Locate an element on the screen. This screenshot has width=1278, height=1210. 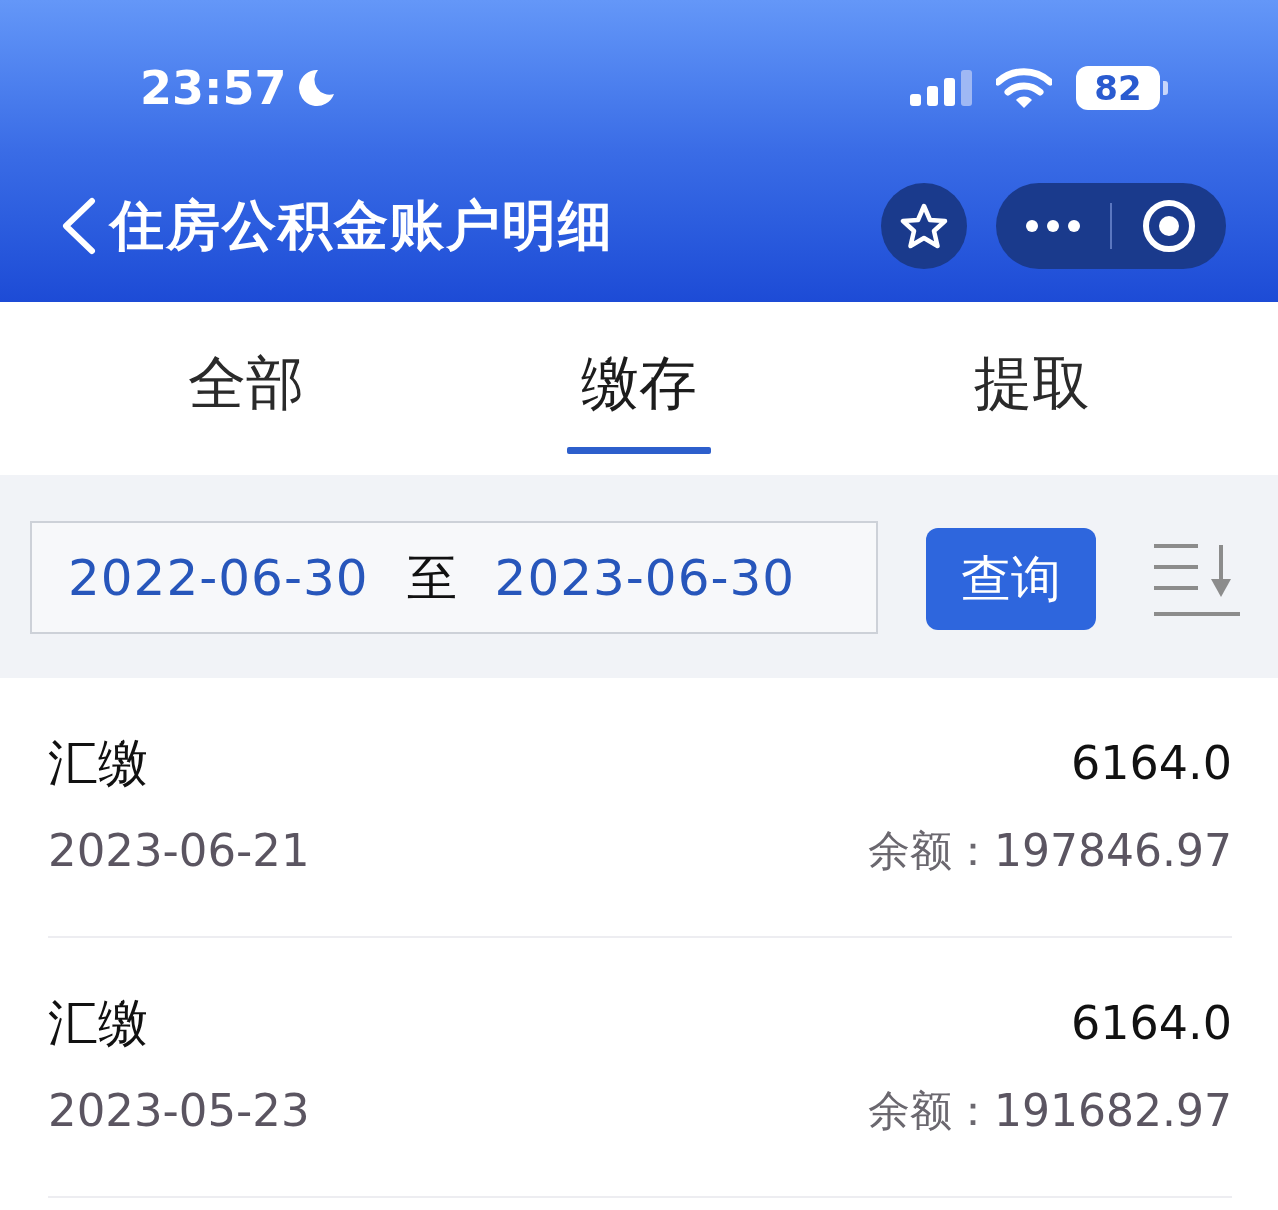
back-button is located at coordinates (78, 226).